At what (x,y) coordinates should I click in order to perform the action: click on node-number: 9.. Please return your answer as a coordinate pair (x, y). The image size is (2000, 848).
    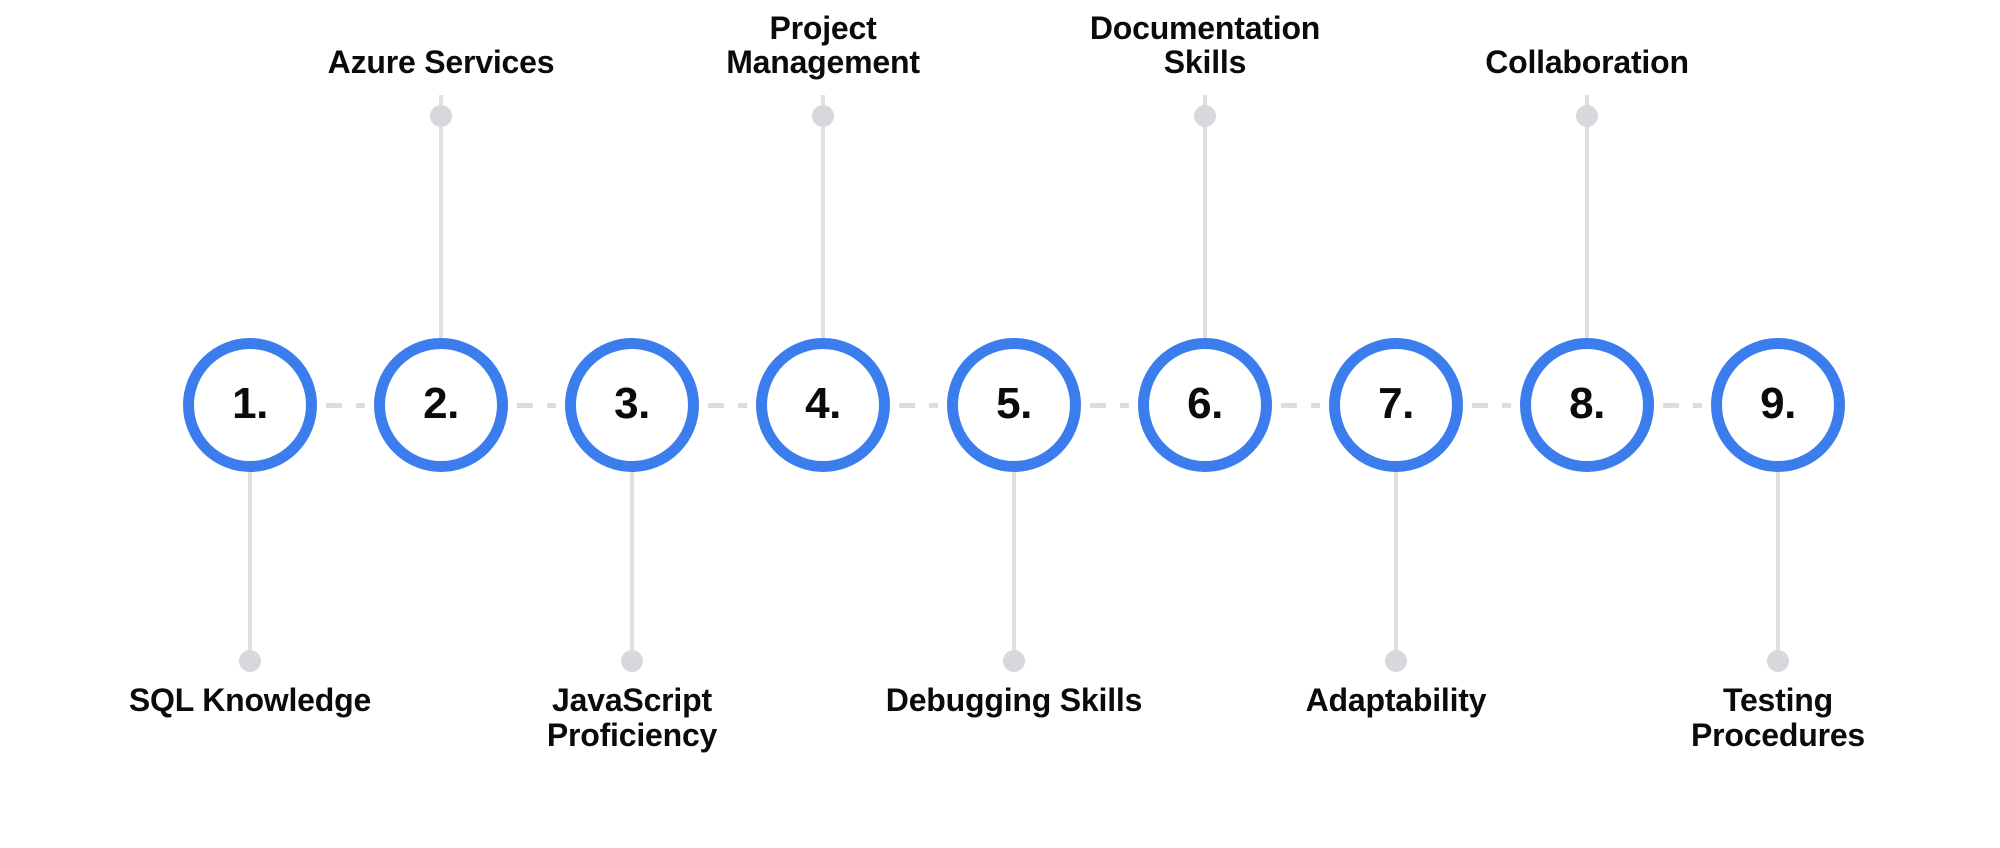
    Looking at the image, I should click on (1778, 403).